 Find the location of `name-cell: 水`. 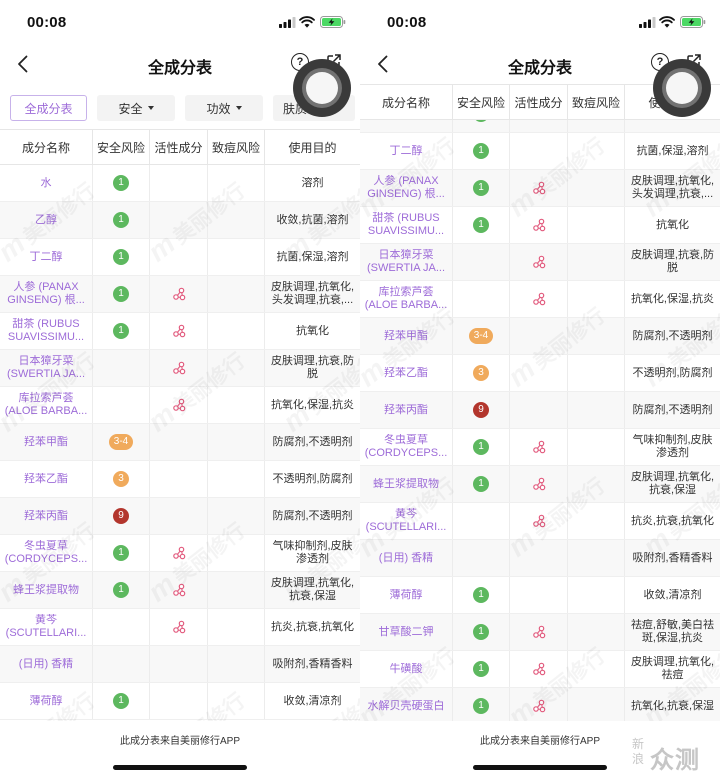

name-cell: 水 is located at coordinates (46, 183).